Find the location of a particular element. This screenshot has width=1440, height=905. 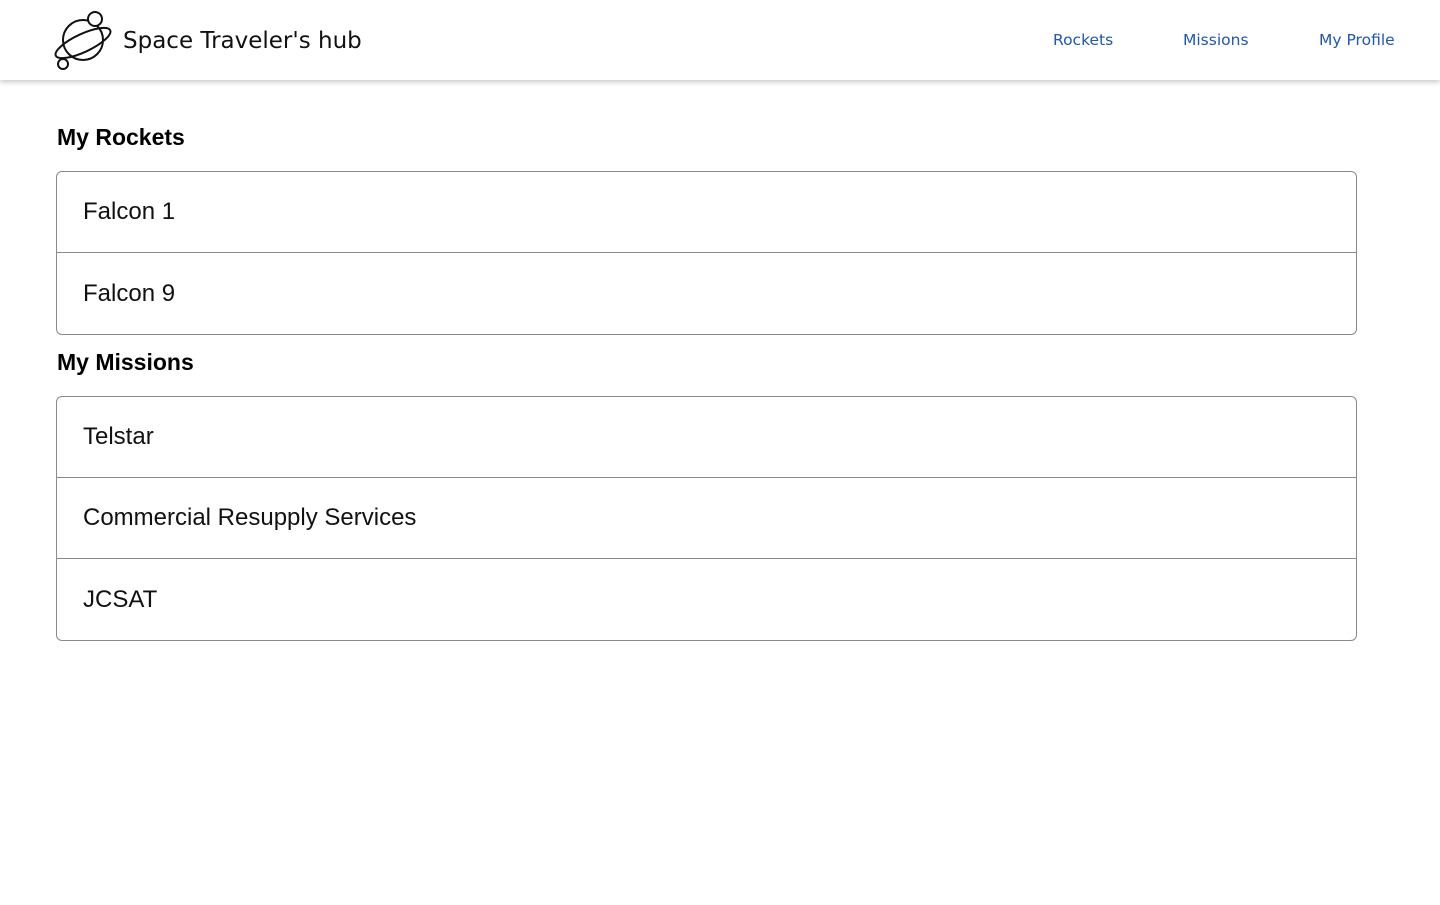

nav-link-missions: Missions is located at coordinates (1216, 40).